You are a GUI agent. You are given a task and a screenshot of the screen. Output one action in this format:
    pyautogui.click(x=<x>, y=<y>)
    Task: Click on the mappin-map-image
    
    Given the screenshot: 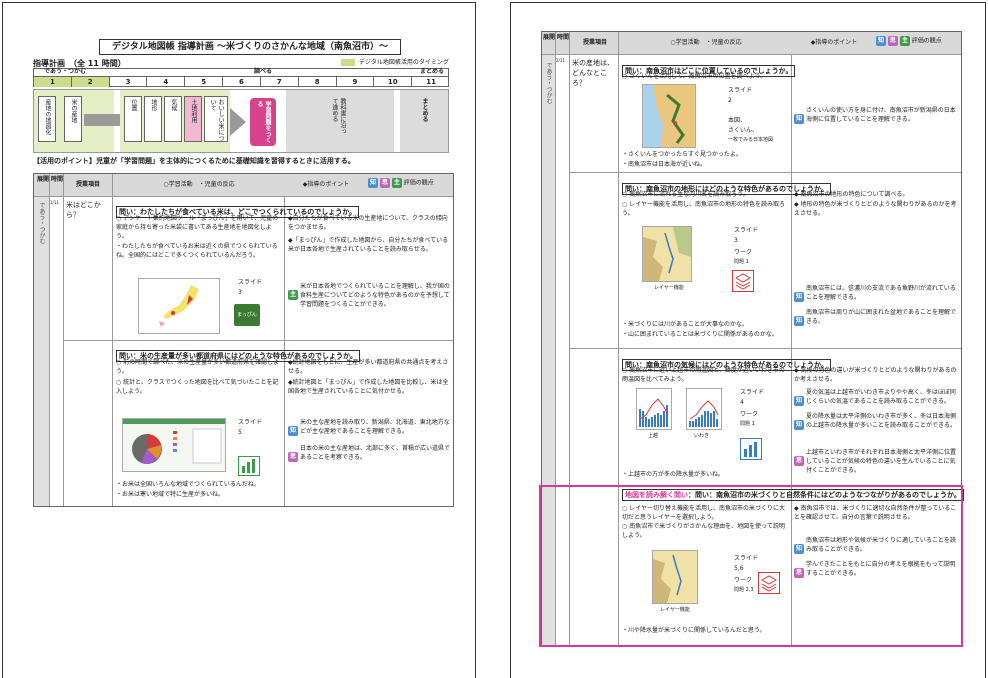 What is the action you would take?
    pyautogui.click(x=179, y=306)
    